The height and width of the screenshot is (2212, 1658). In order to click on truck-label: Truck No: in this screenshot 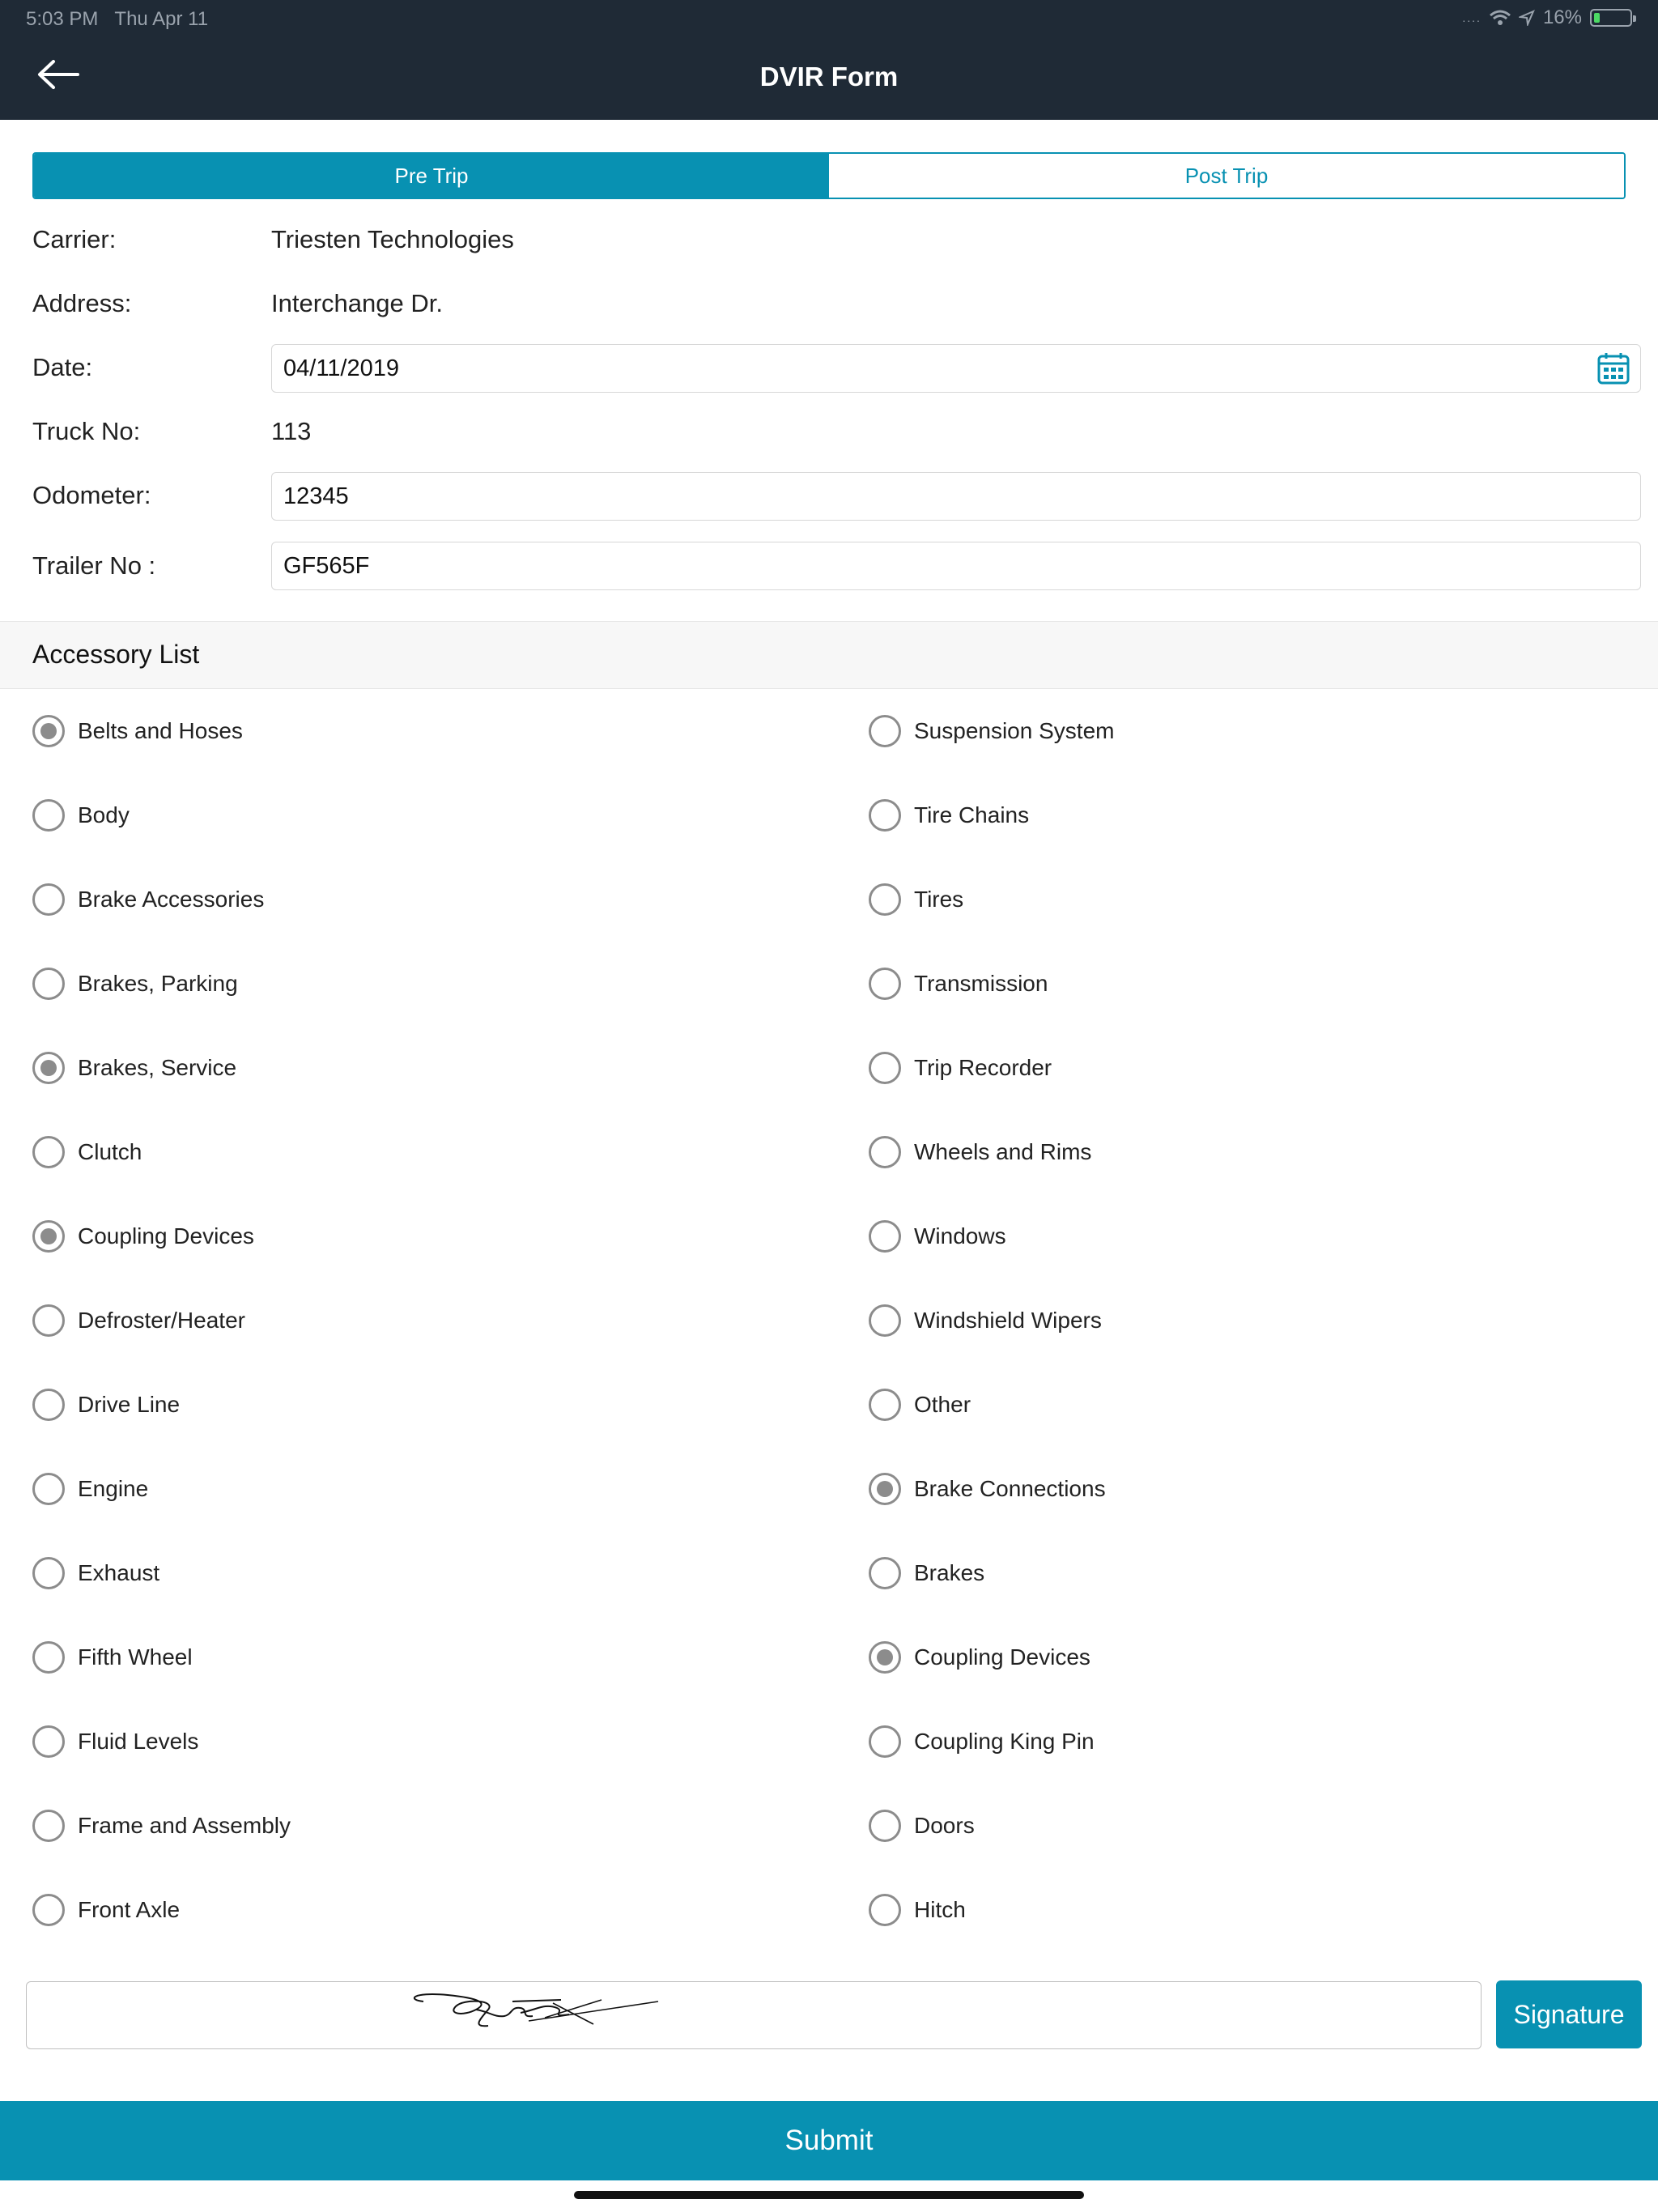, I will do `click(86, 431)`.